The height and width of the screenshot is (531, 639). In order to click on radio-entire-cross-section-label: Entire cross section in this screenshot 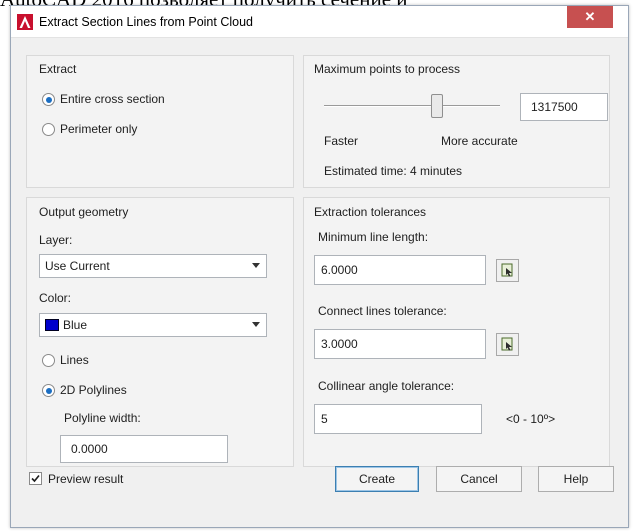, I will do `click(112, 99)`.